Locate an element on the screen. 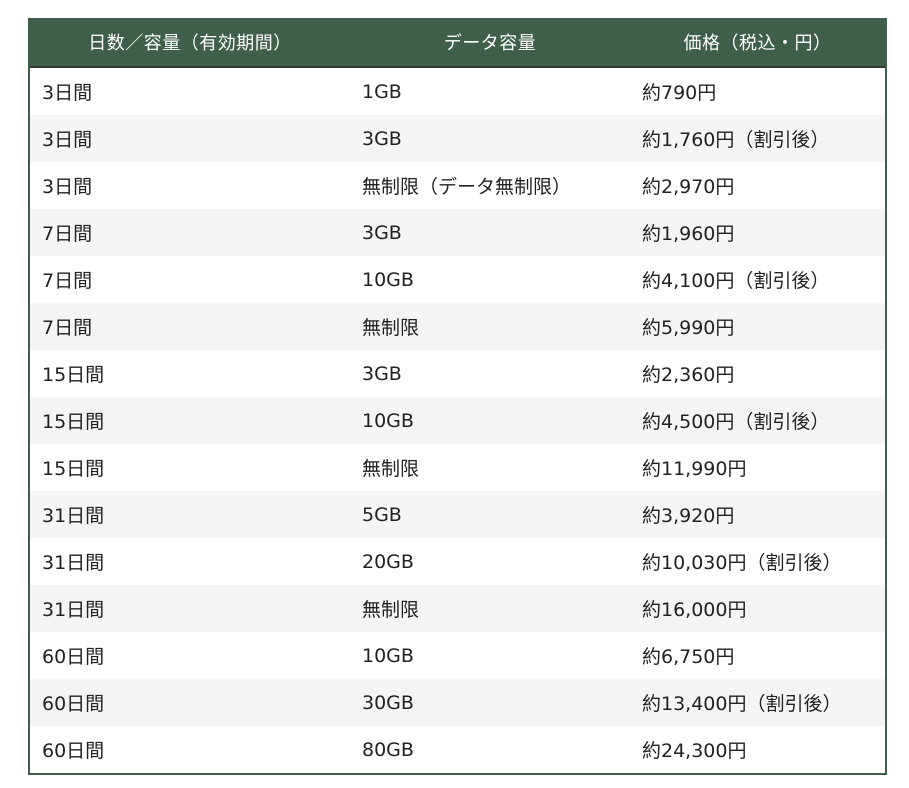 This screenshot has height=788, width=909. table-row: 15日間 3GB 約2,360円 is located at coordinates (457, 373).